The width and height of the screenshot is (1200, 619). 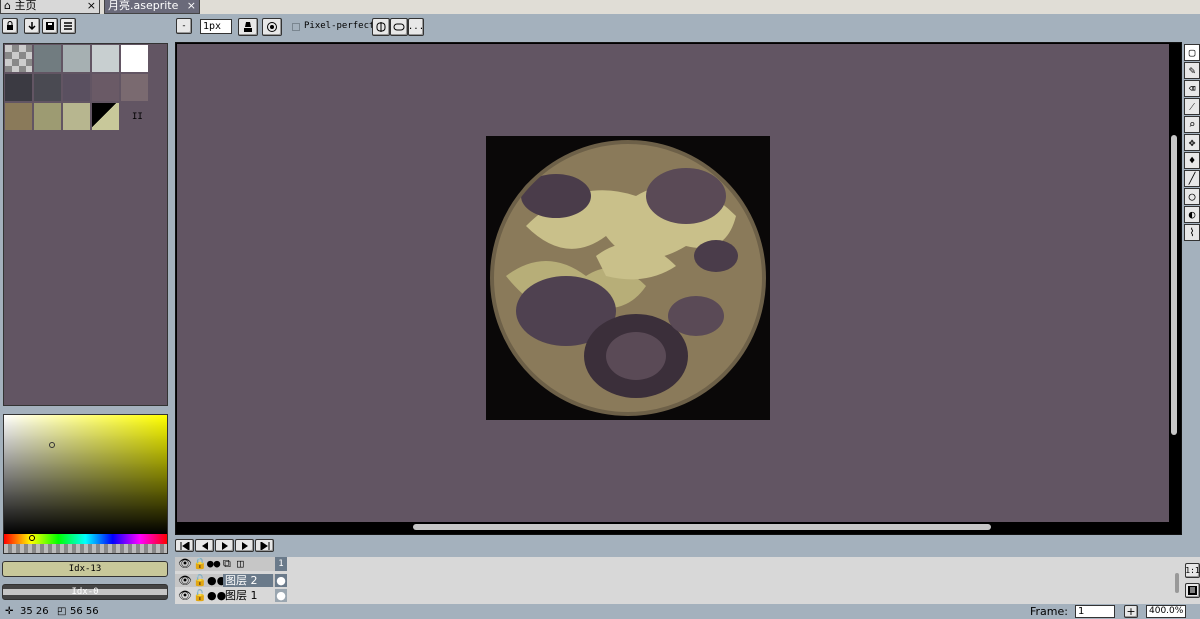 What do you see at coordinates (1192, 160) in the screenshot?
I see `bucket-icon: ♦` at bounding box center [1192, 160].